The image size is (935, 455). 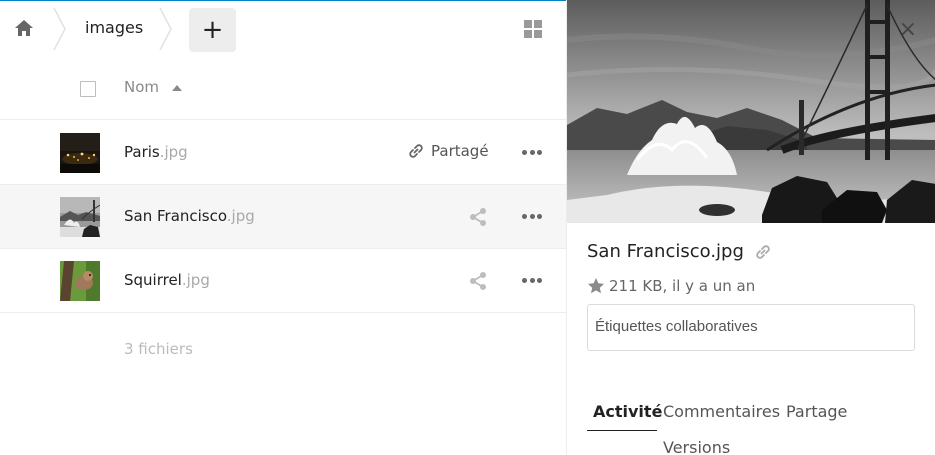 What do you see at coordinates (153, 280) in the screenshot?
I see `file-name-base: Squirrel` at bounding box center [153, 280].